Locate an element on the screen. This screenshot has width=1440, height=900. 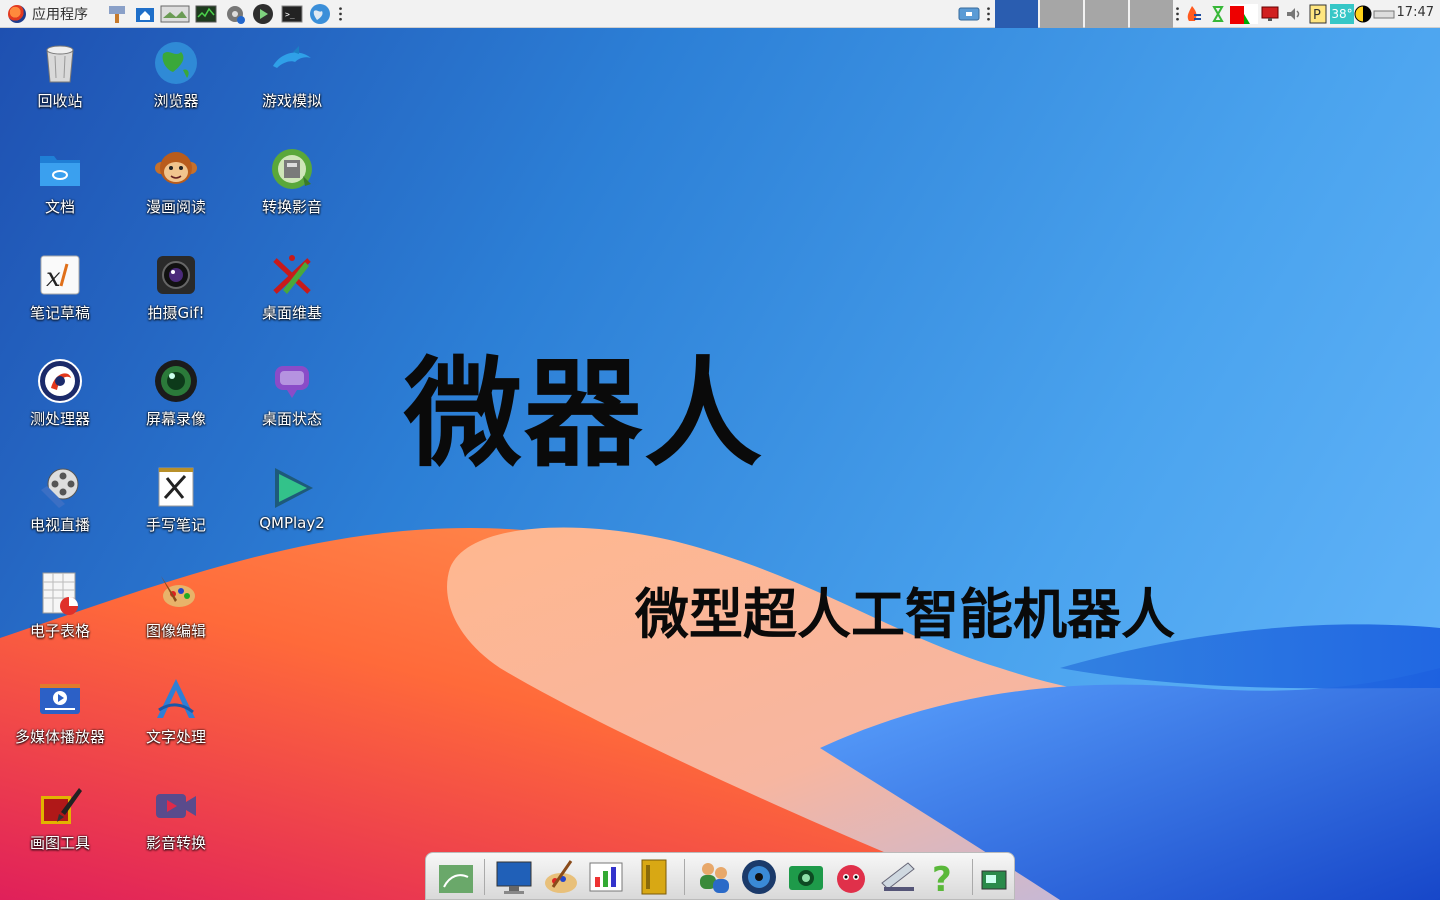
desktop-icon-word-processor: 文字处理 is located at coordinates (176, 706).